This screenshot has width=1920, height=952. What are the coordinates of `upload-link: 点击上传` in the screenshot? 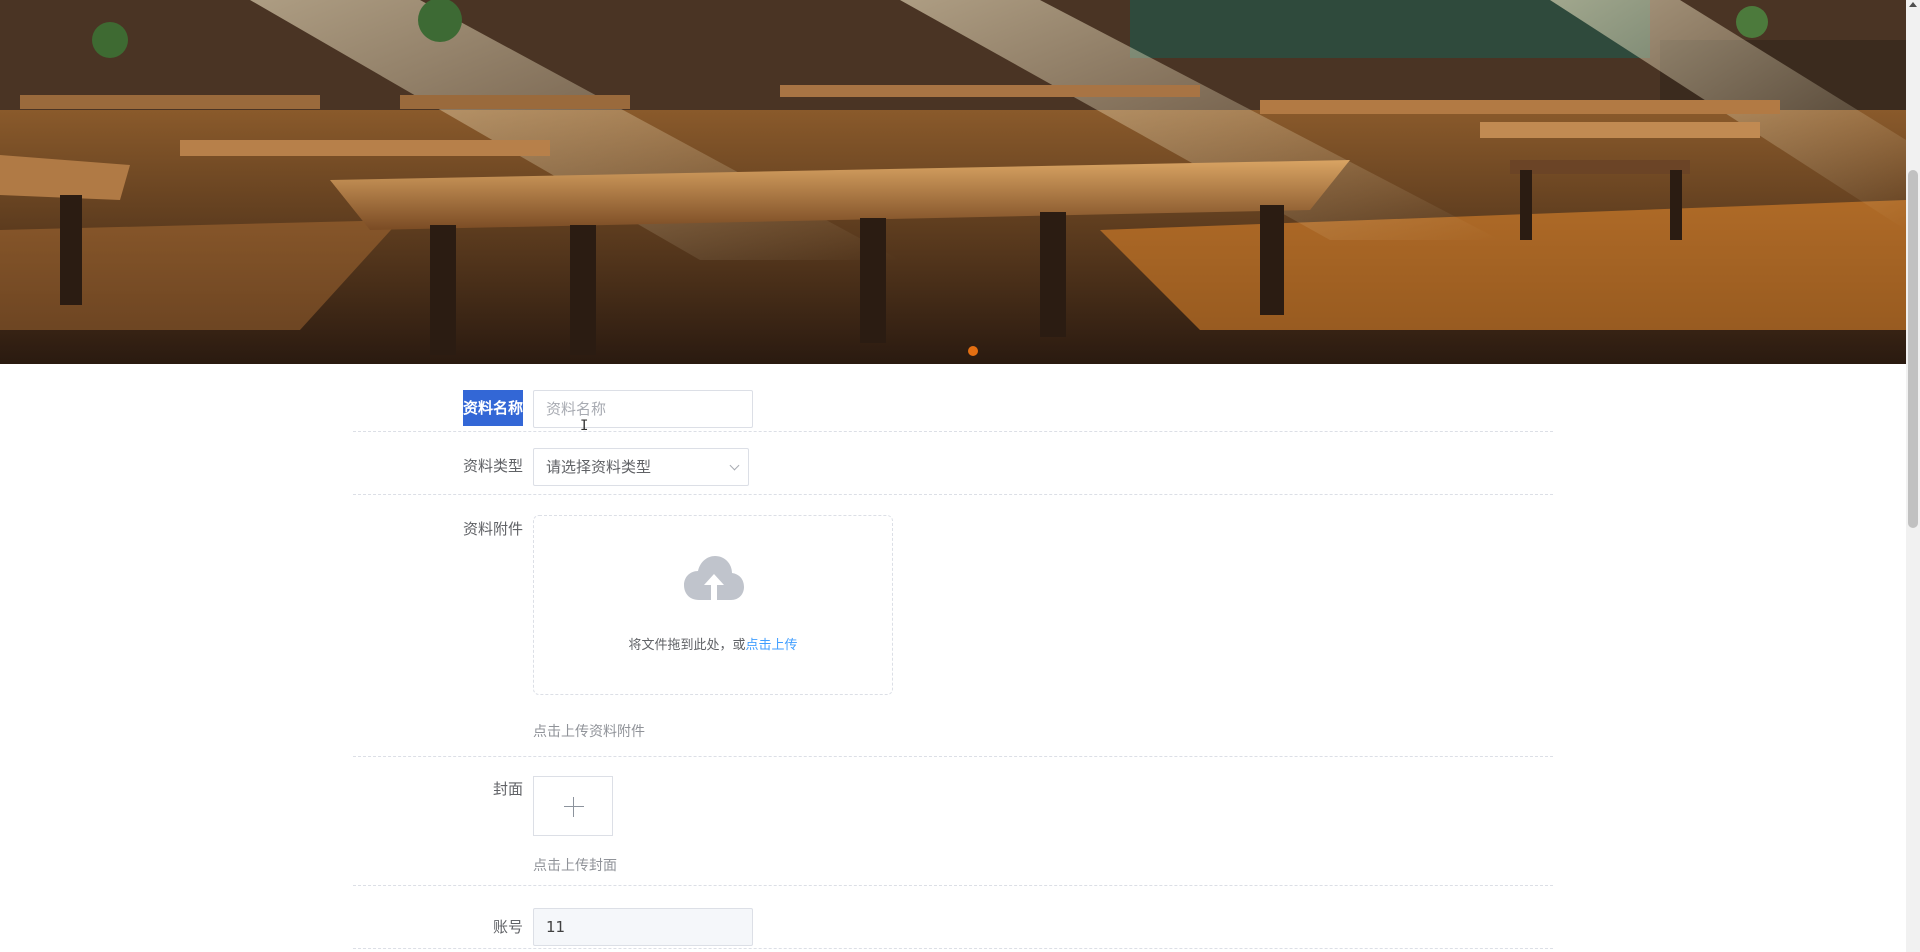 It's located at (772, 645).